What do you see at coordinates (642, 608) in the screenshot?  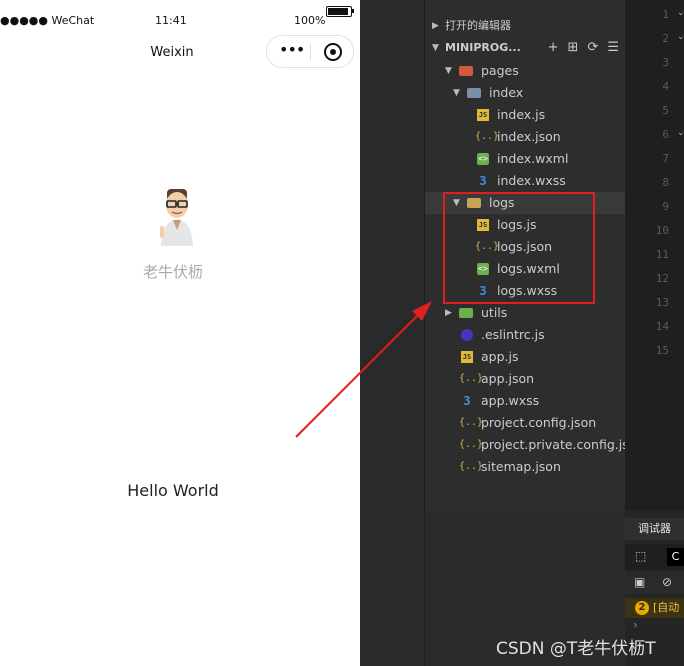 I see `warning-count-badge: 2` at bounding box center [642, 608].